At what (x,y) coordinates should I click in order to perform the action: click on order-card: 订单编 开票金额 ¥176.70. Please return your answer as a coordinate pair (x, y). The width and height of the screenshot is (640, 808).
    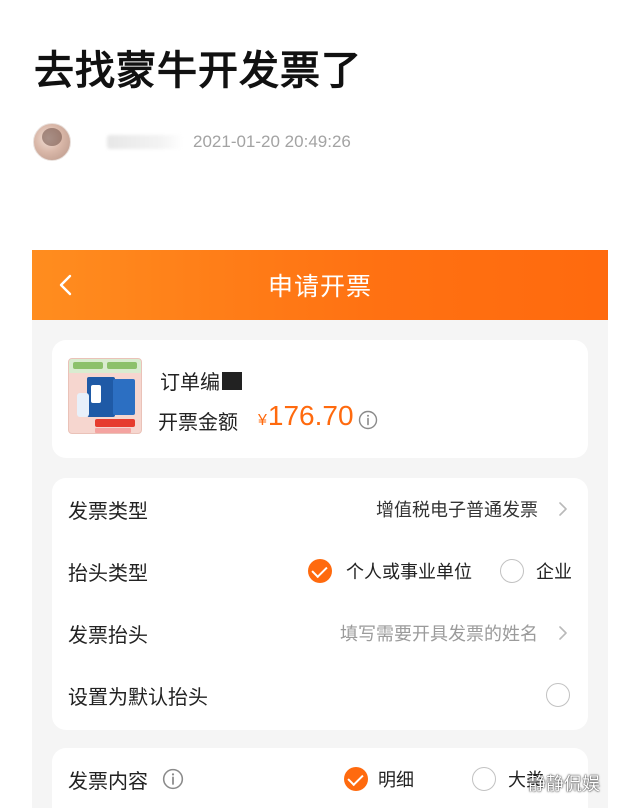
    Looking at the image, I should click on (320, 399).